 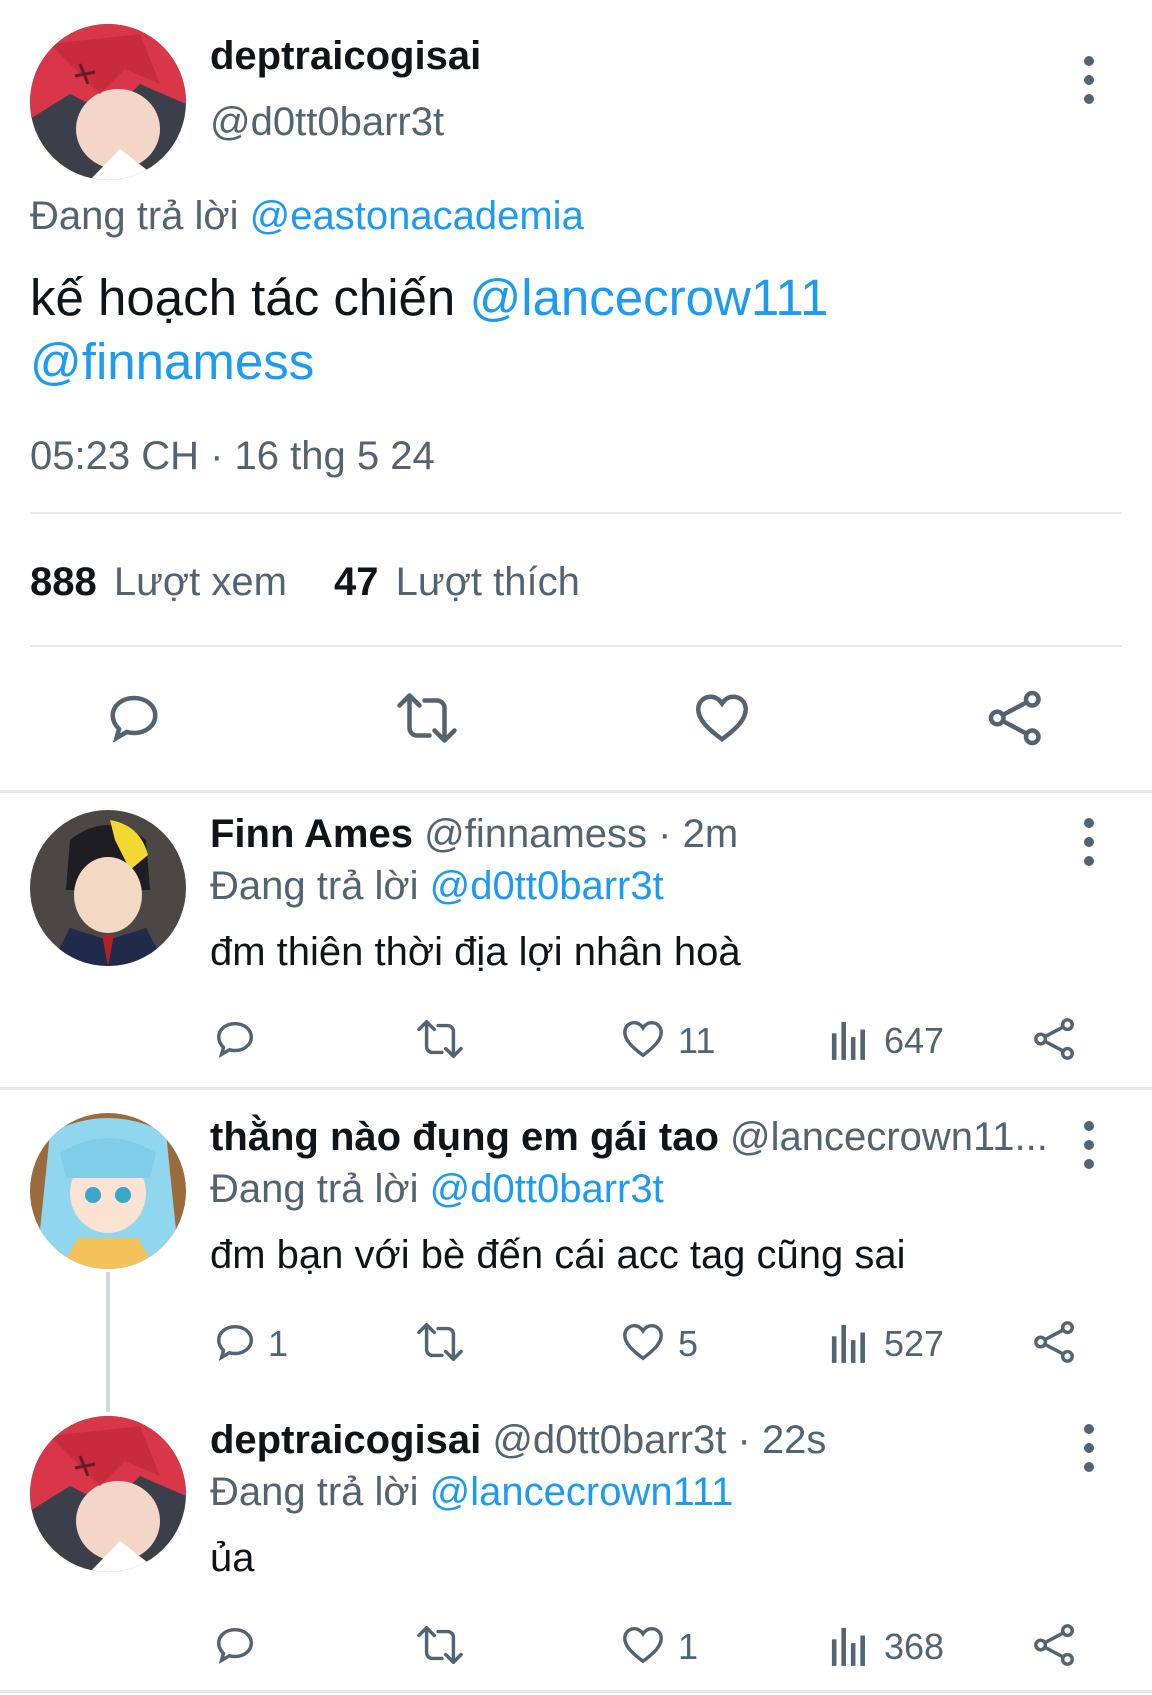 What do you see at coordinates (688, 1647) in the screenshot?
I see `like-count: 1` at bounding box center [688, 1647].